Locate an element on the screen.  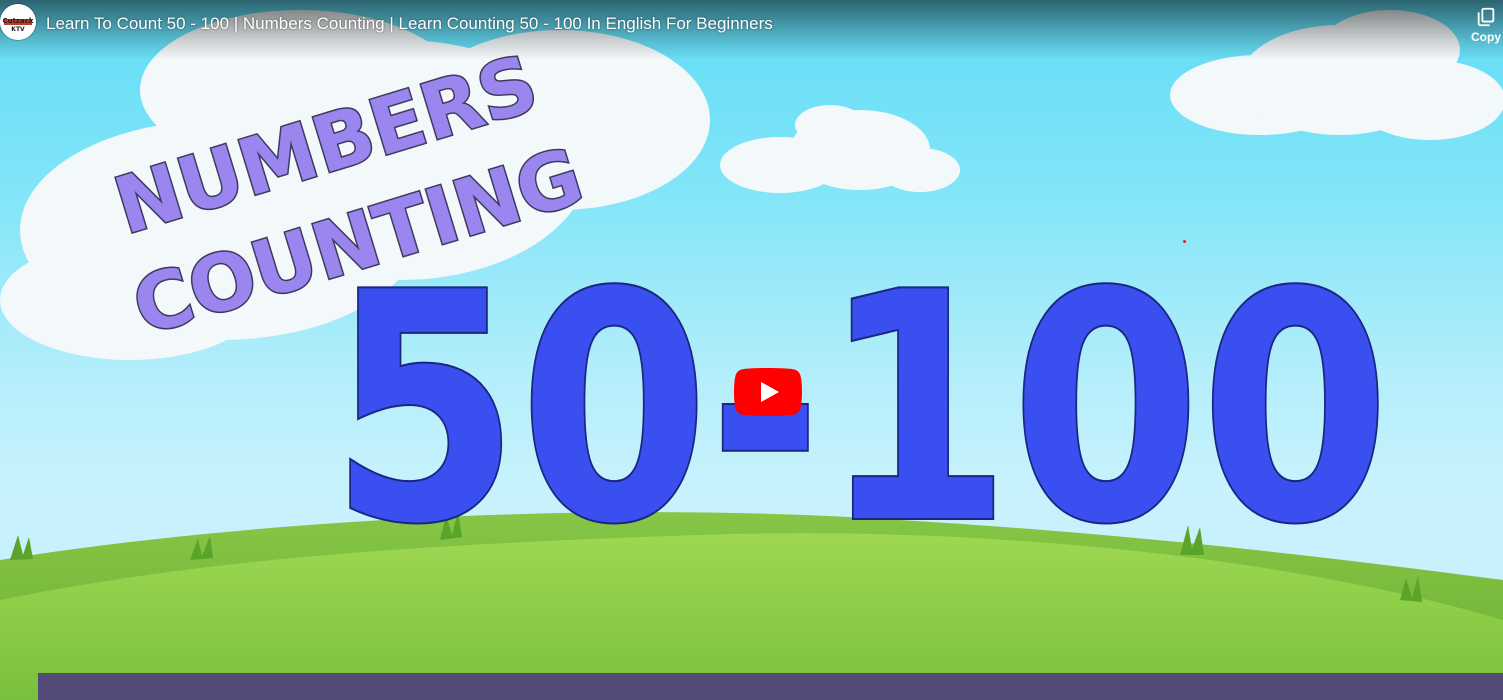
play-button is located at coordinates (768, 392).